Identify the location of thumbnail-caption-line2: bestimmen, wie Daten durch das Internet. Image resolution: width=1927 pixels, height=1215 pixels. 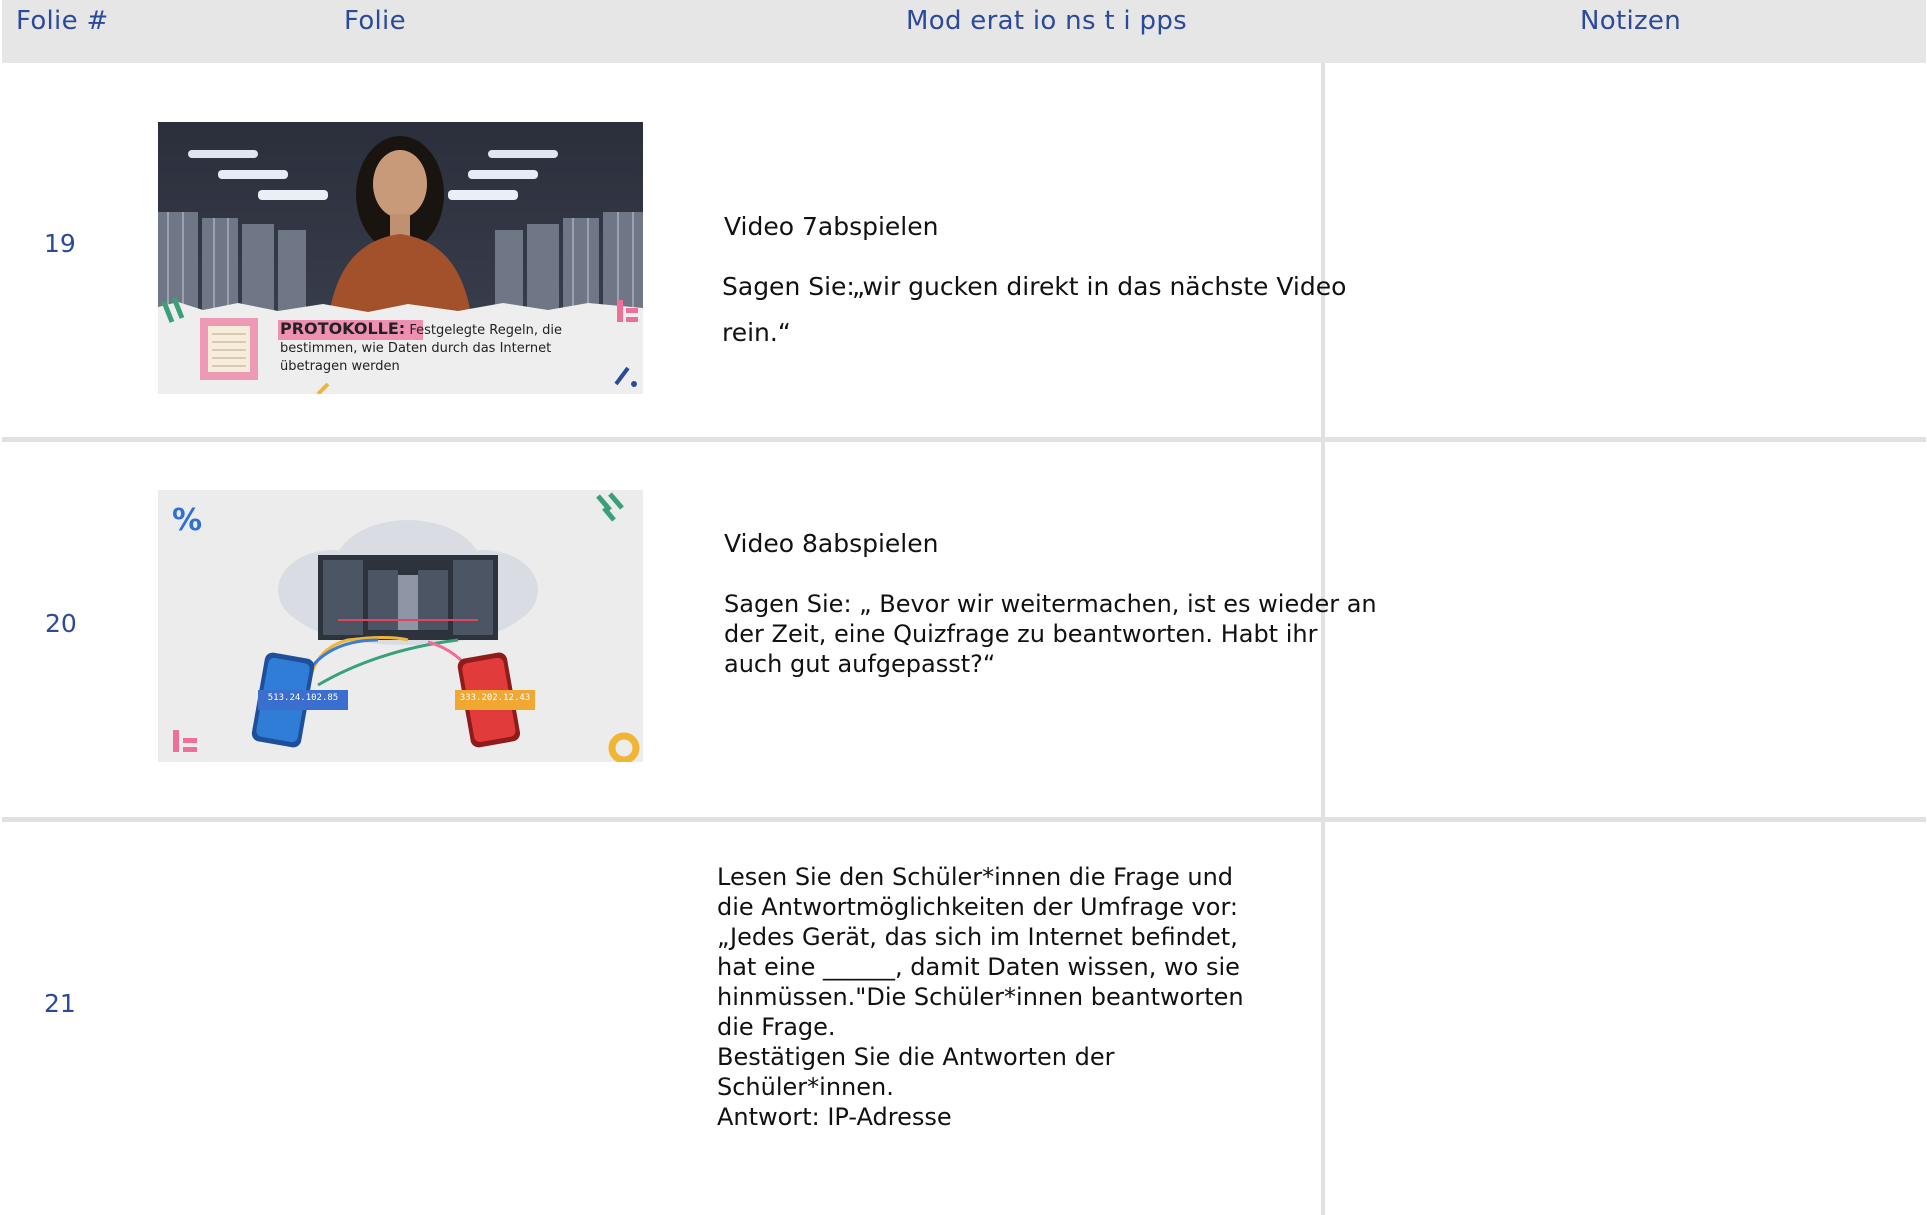
(416, 348).